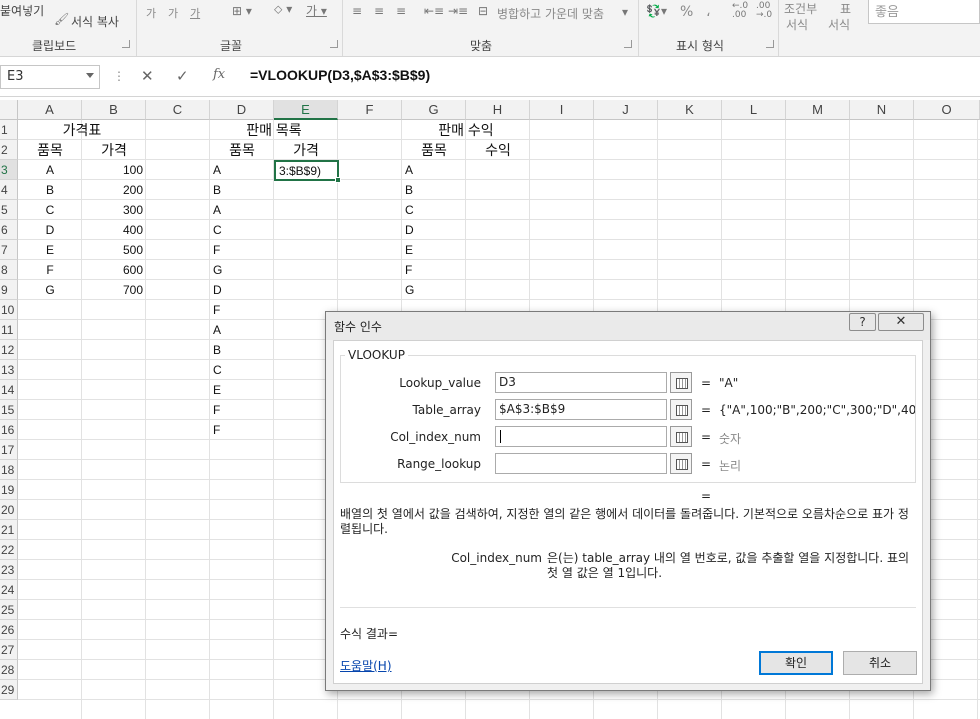 The width and height of the screenshot is (980, 719). What do you see at coordinates (50, 250) in the screenshot?
I see `price-item-cell: E` at bounding box center [50, 250].